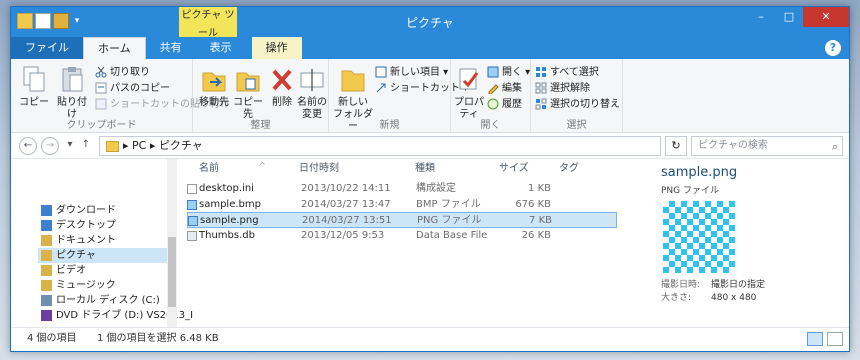  Describe the element at coordinates (567, 73) in the screenshot. I see `select-all-button: すべて選択` at that location.